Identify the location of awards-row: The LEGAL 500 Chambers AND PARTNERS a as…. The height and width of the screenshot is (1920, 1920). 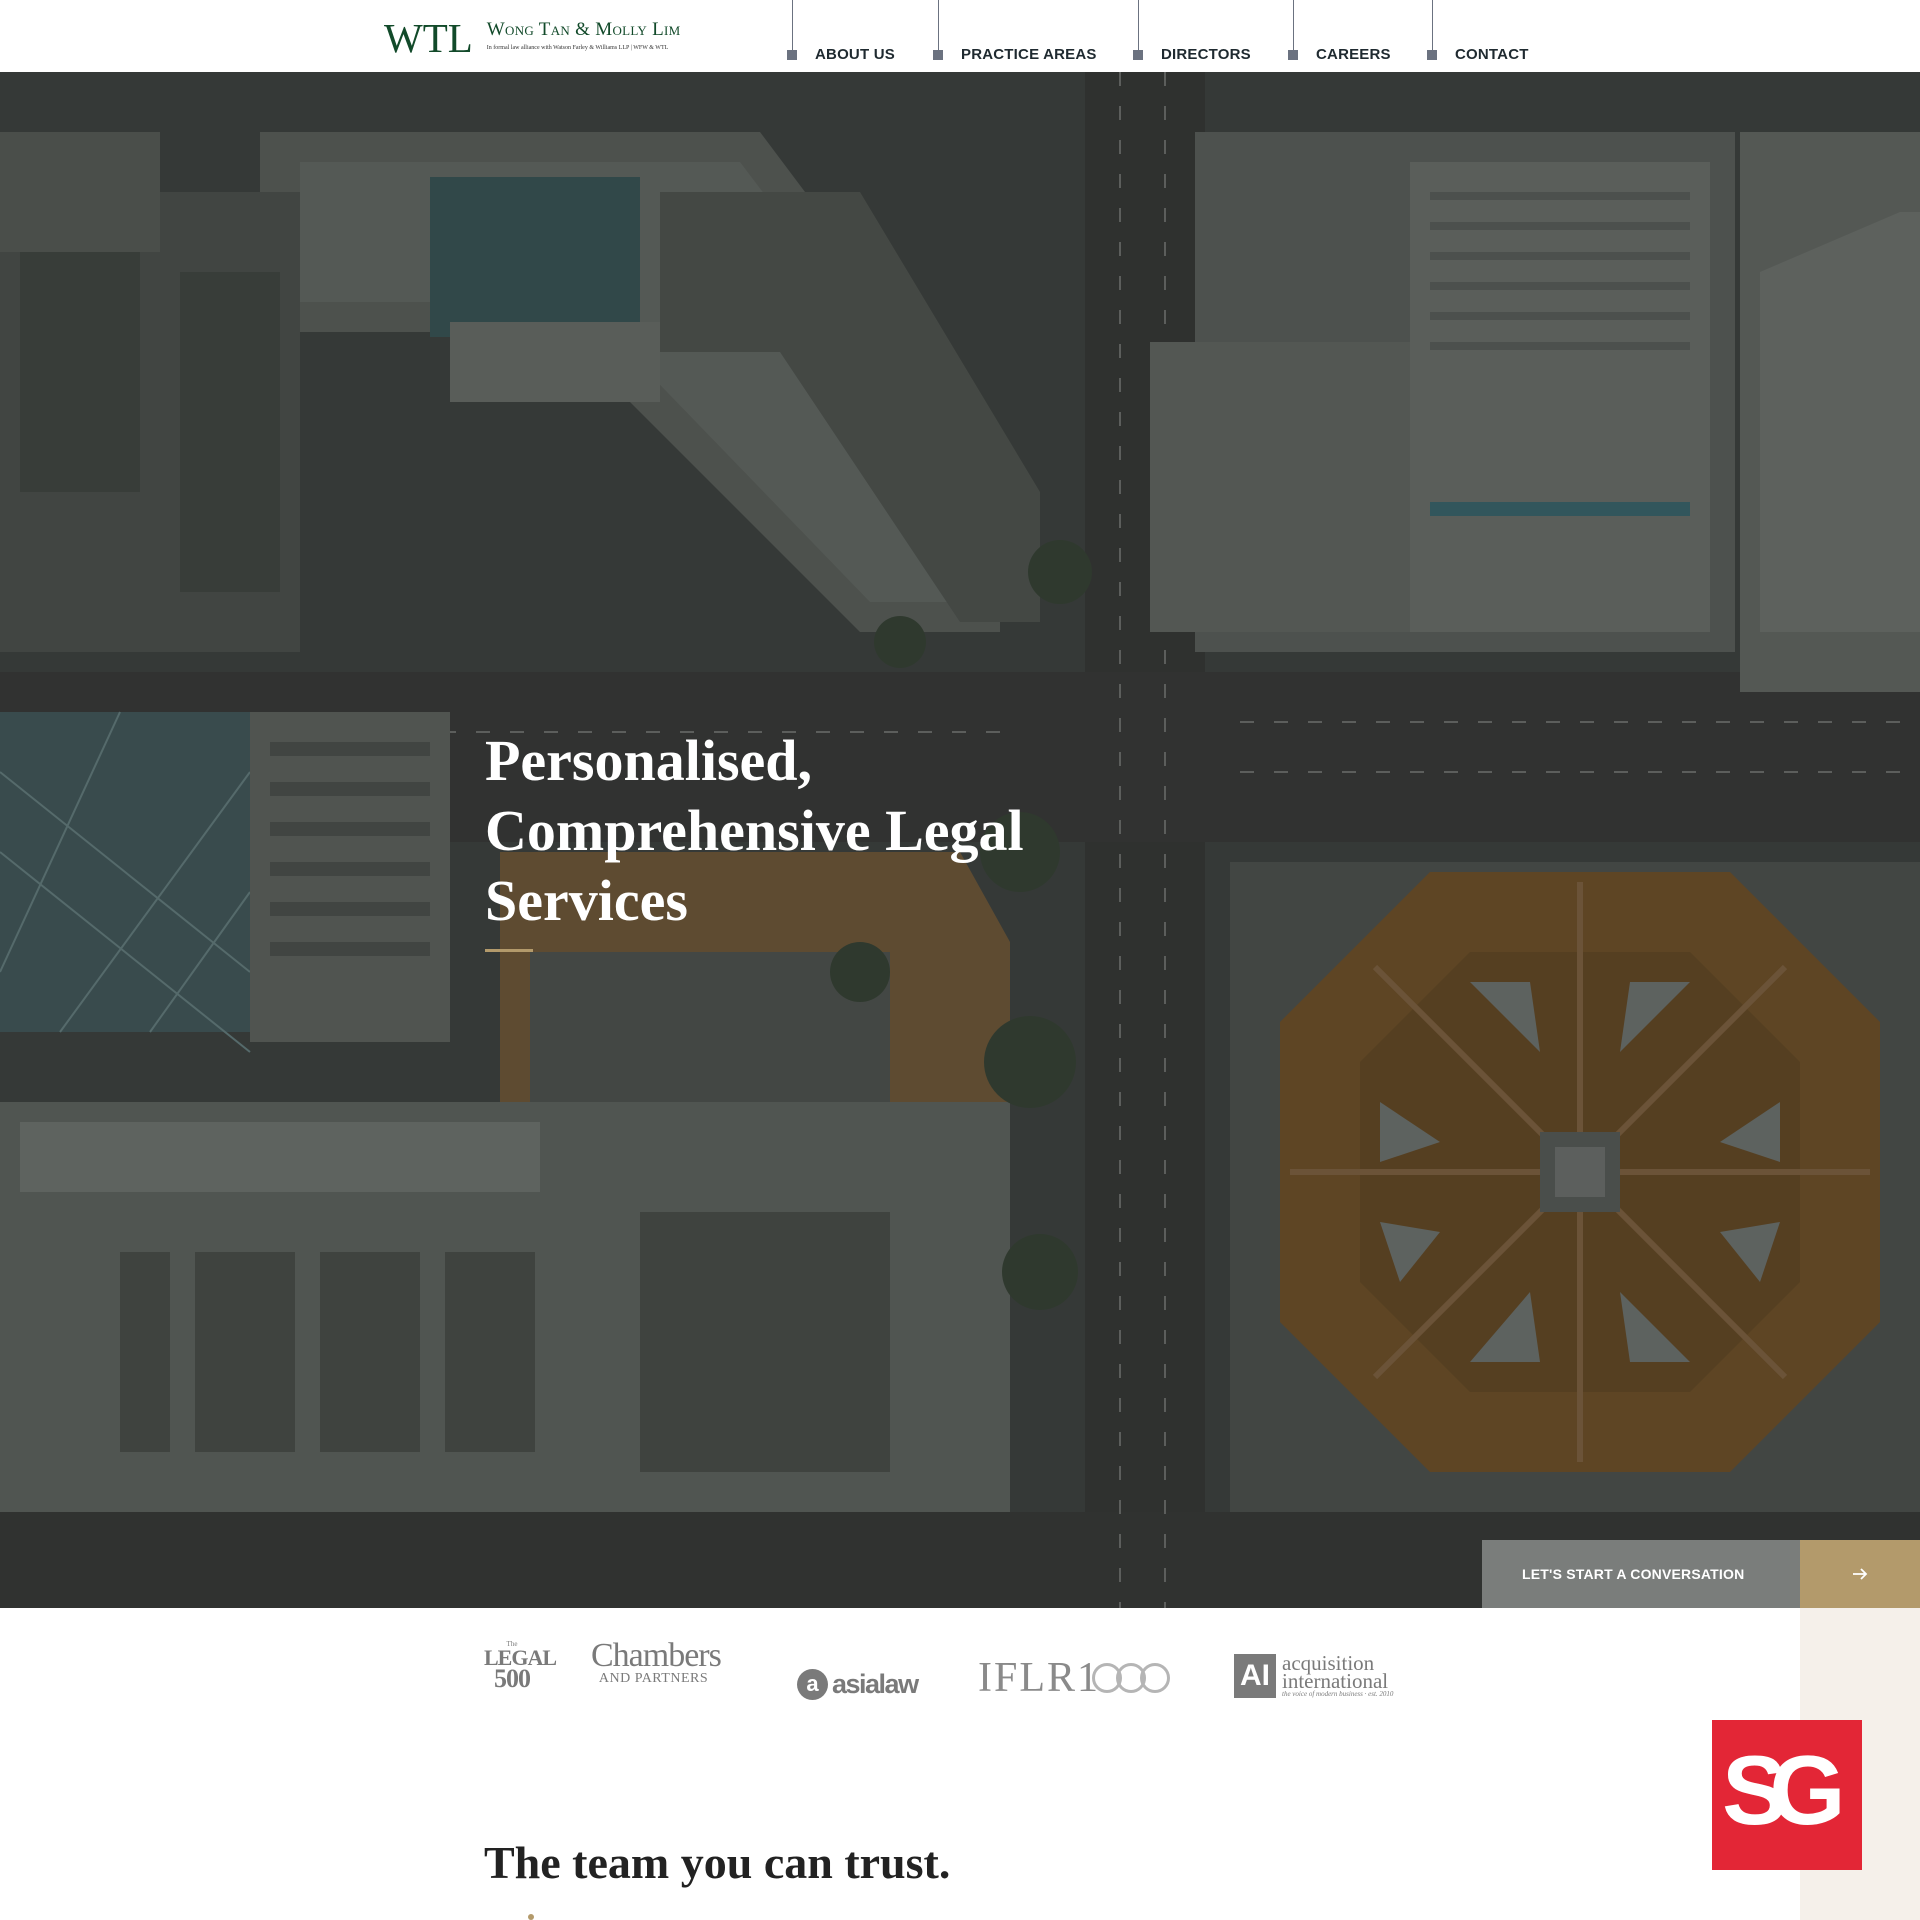
(944, 1669).